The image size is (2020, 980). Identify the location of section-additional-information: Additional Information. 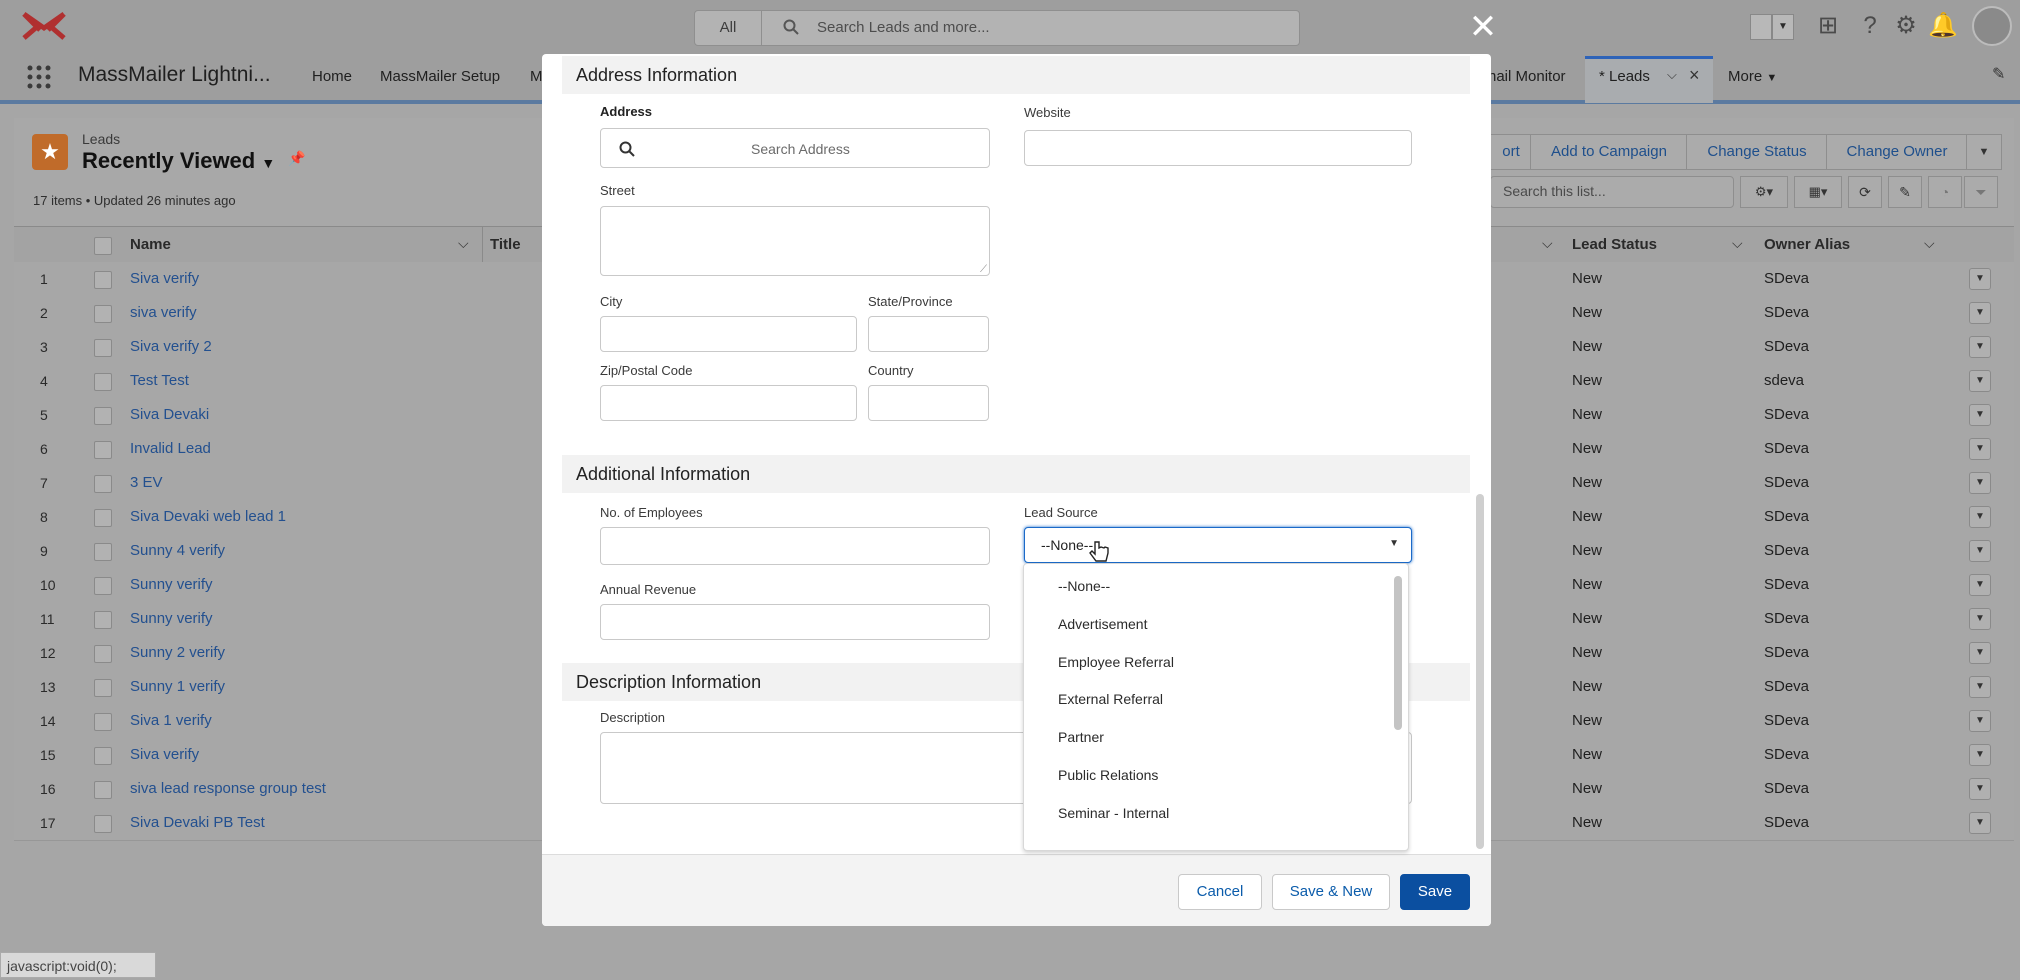
(1016, 474).